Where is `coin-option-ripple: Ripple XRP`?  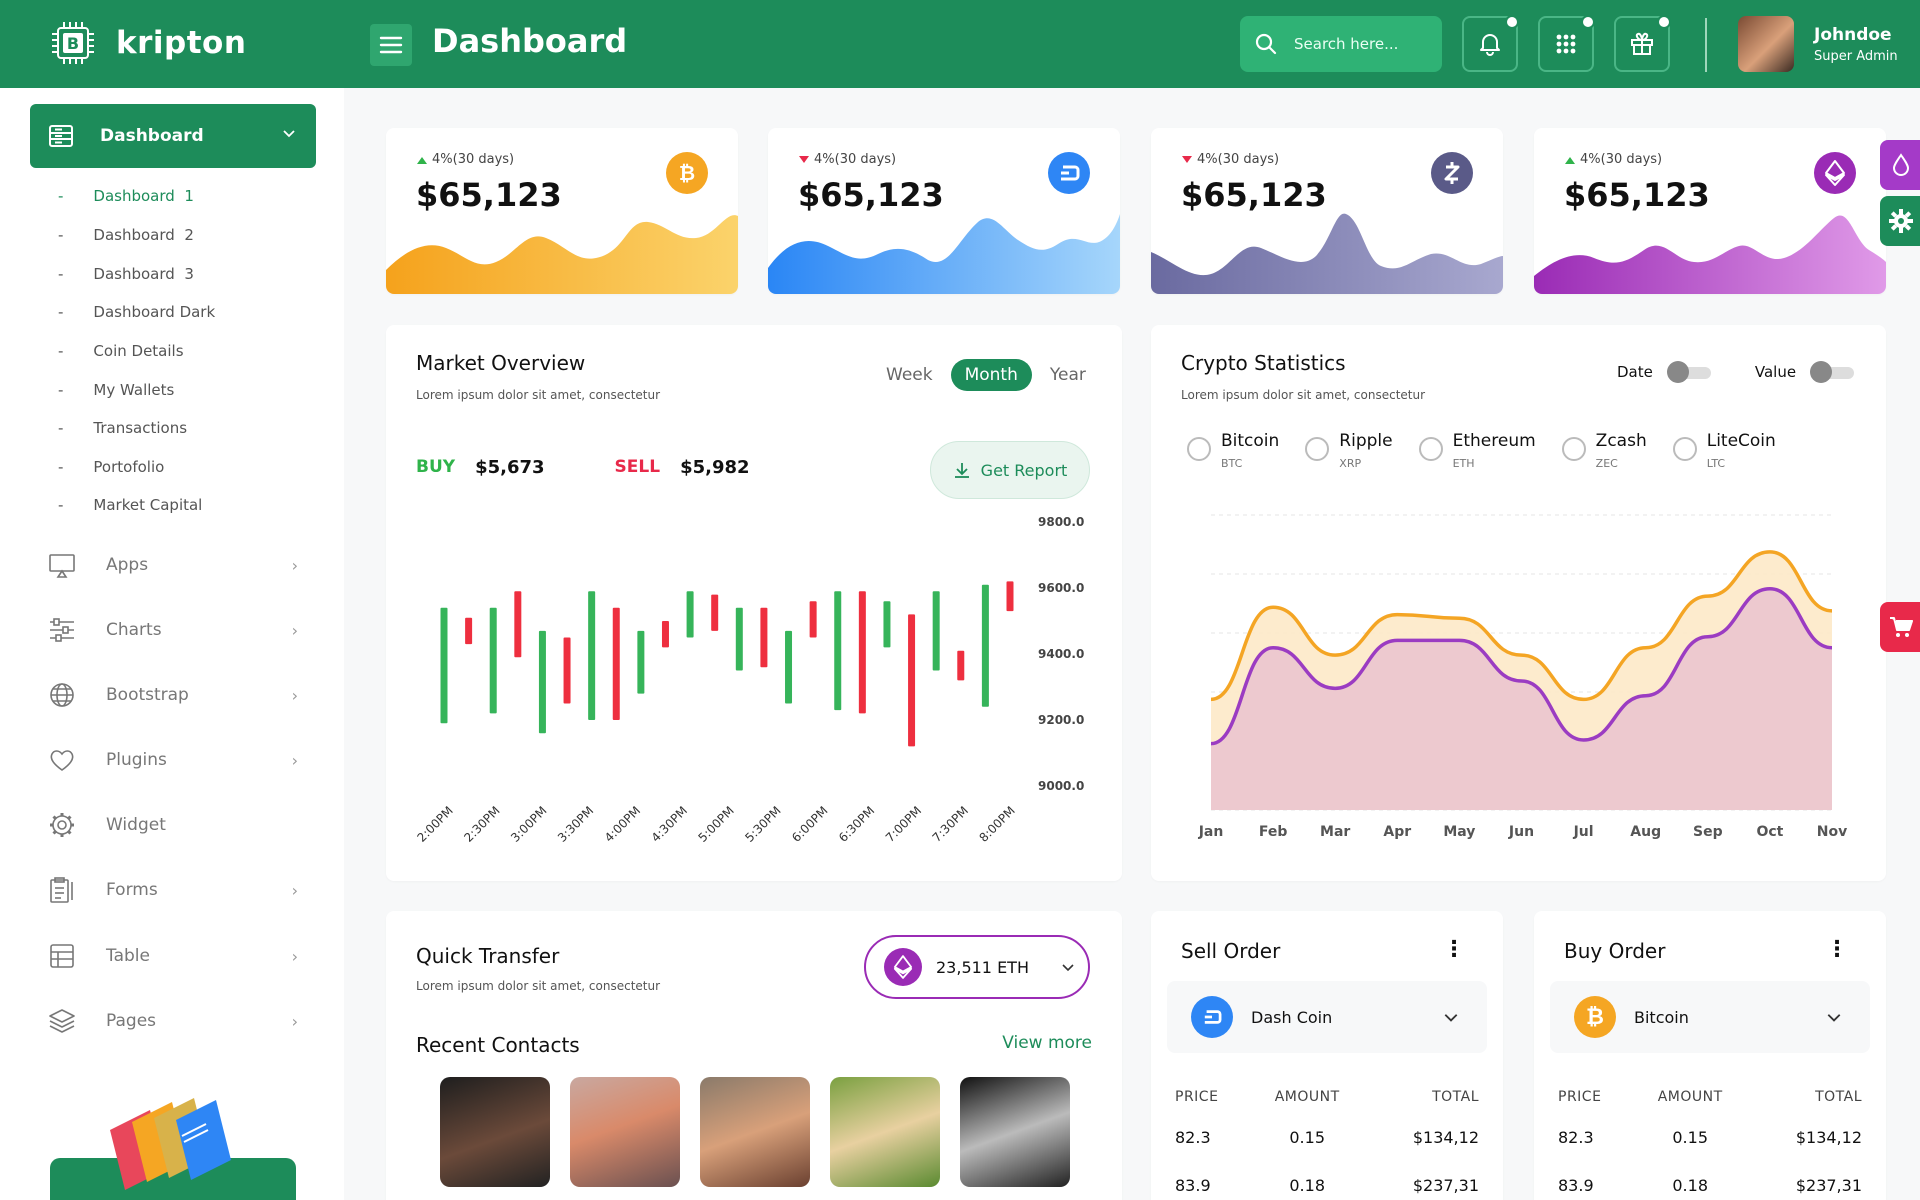
coin-option-ripple: Ripple XRP is located at coordinates (1349, 450).